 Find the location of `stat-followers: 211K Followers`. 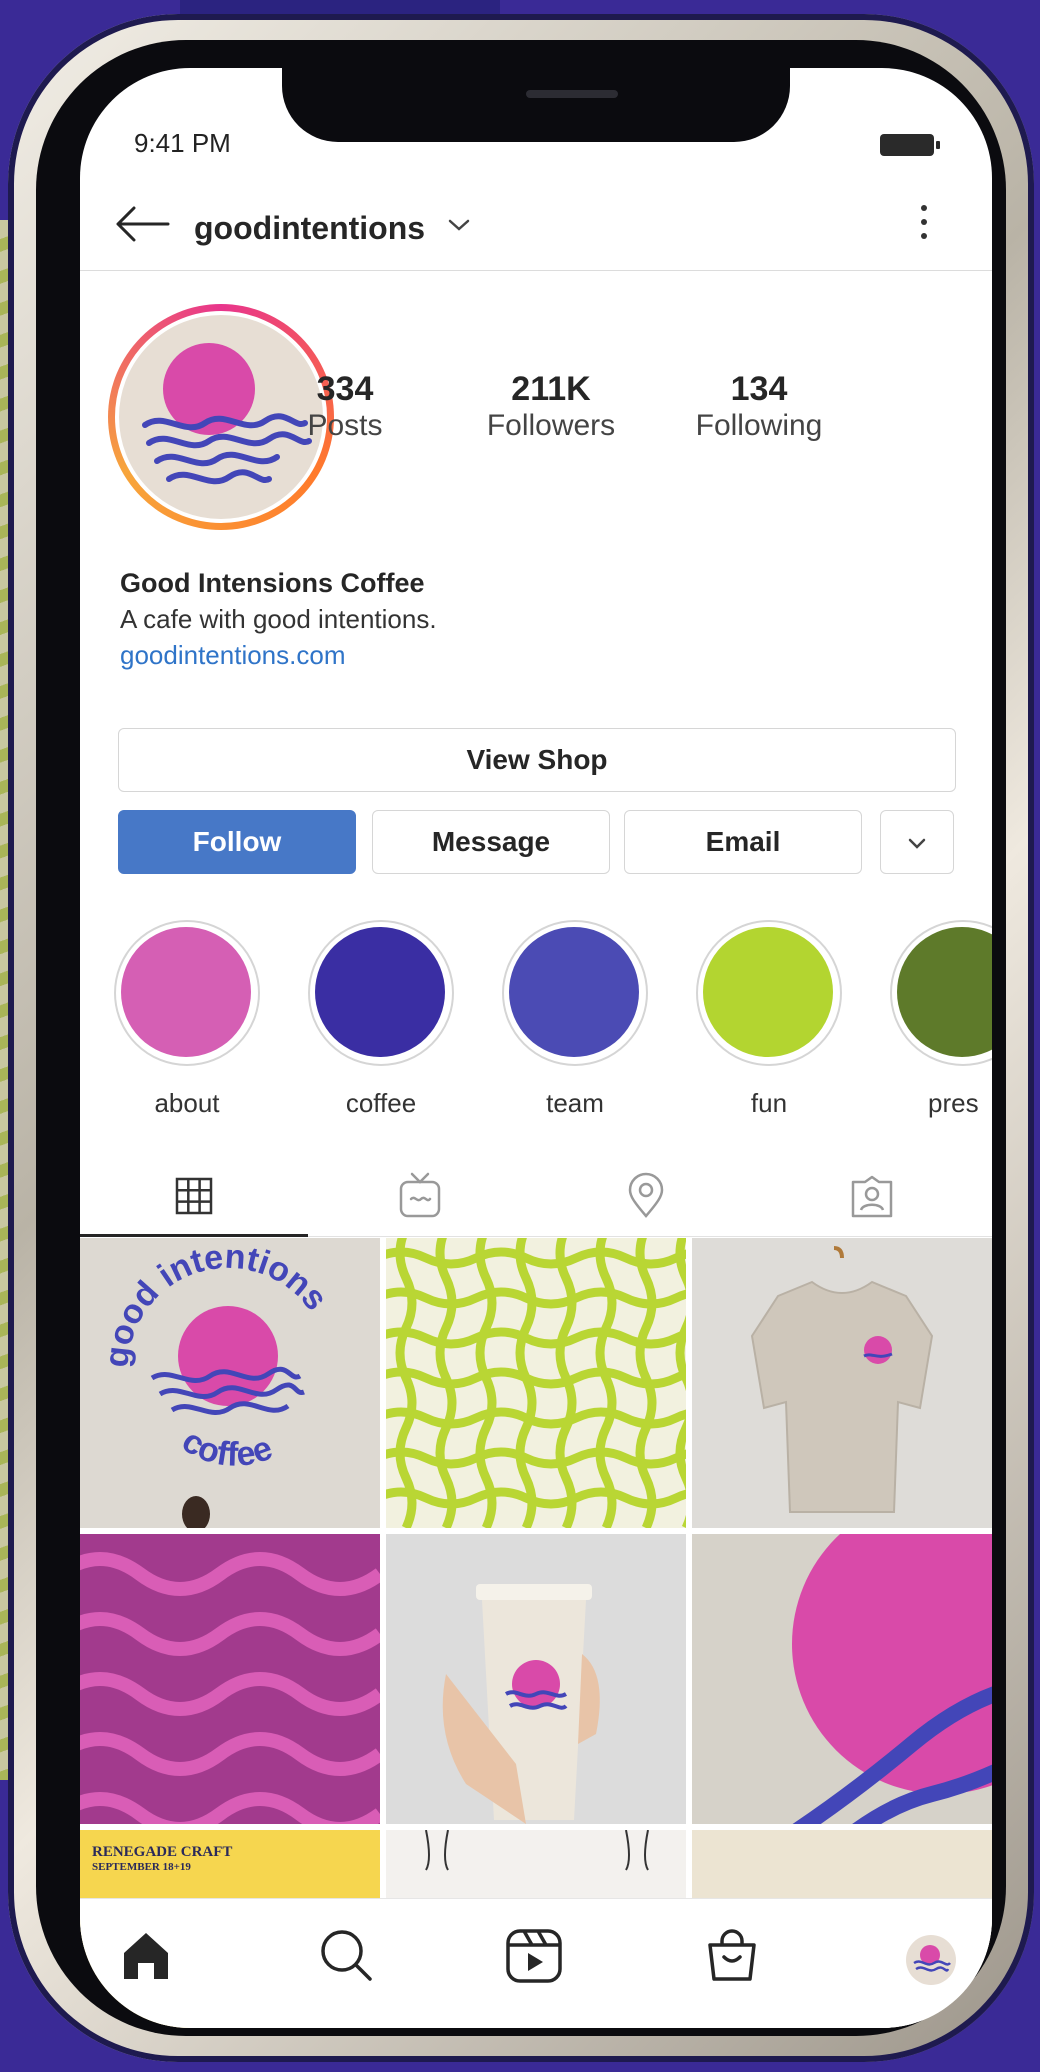

stat-followers: 211K Followers is located at coordinates (551, 407).